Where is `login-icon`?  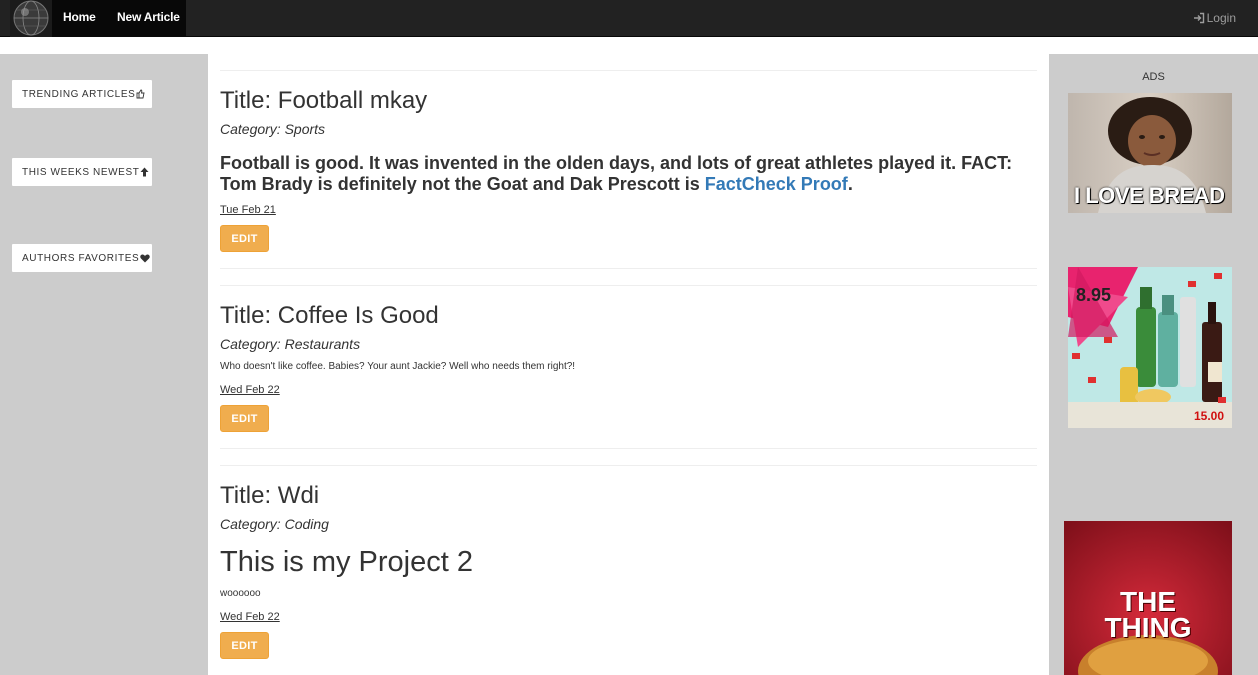
login-icon is located at coordinates (1199, 18).